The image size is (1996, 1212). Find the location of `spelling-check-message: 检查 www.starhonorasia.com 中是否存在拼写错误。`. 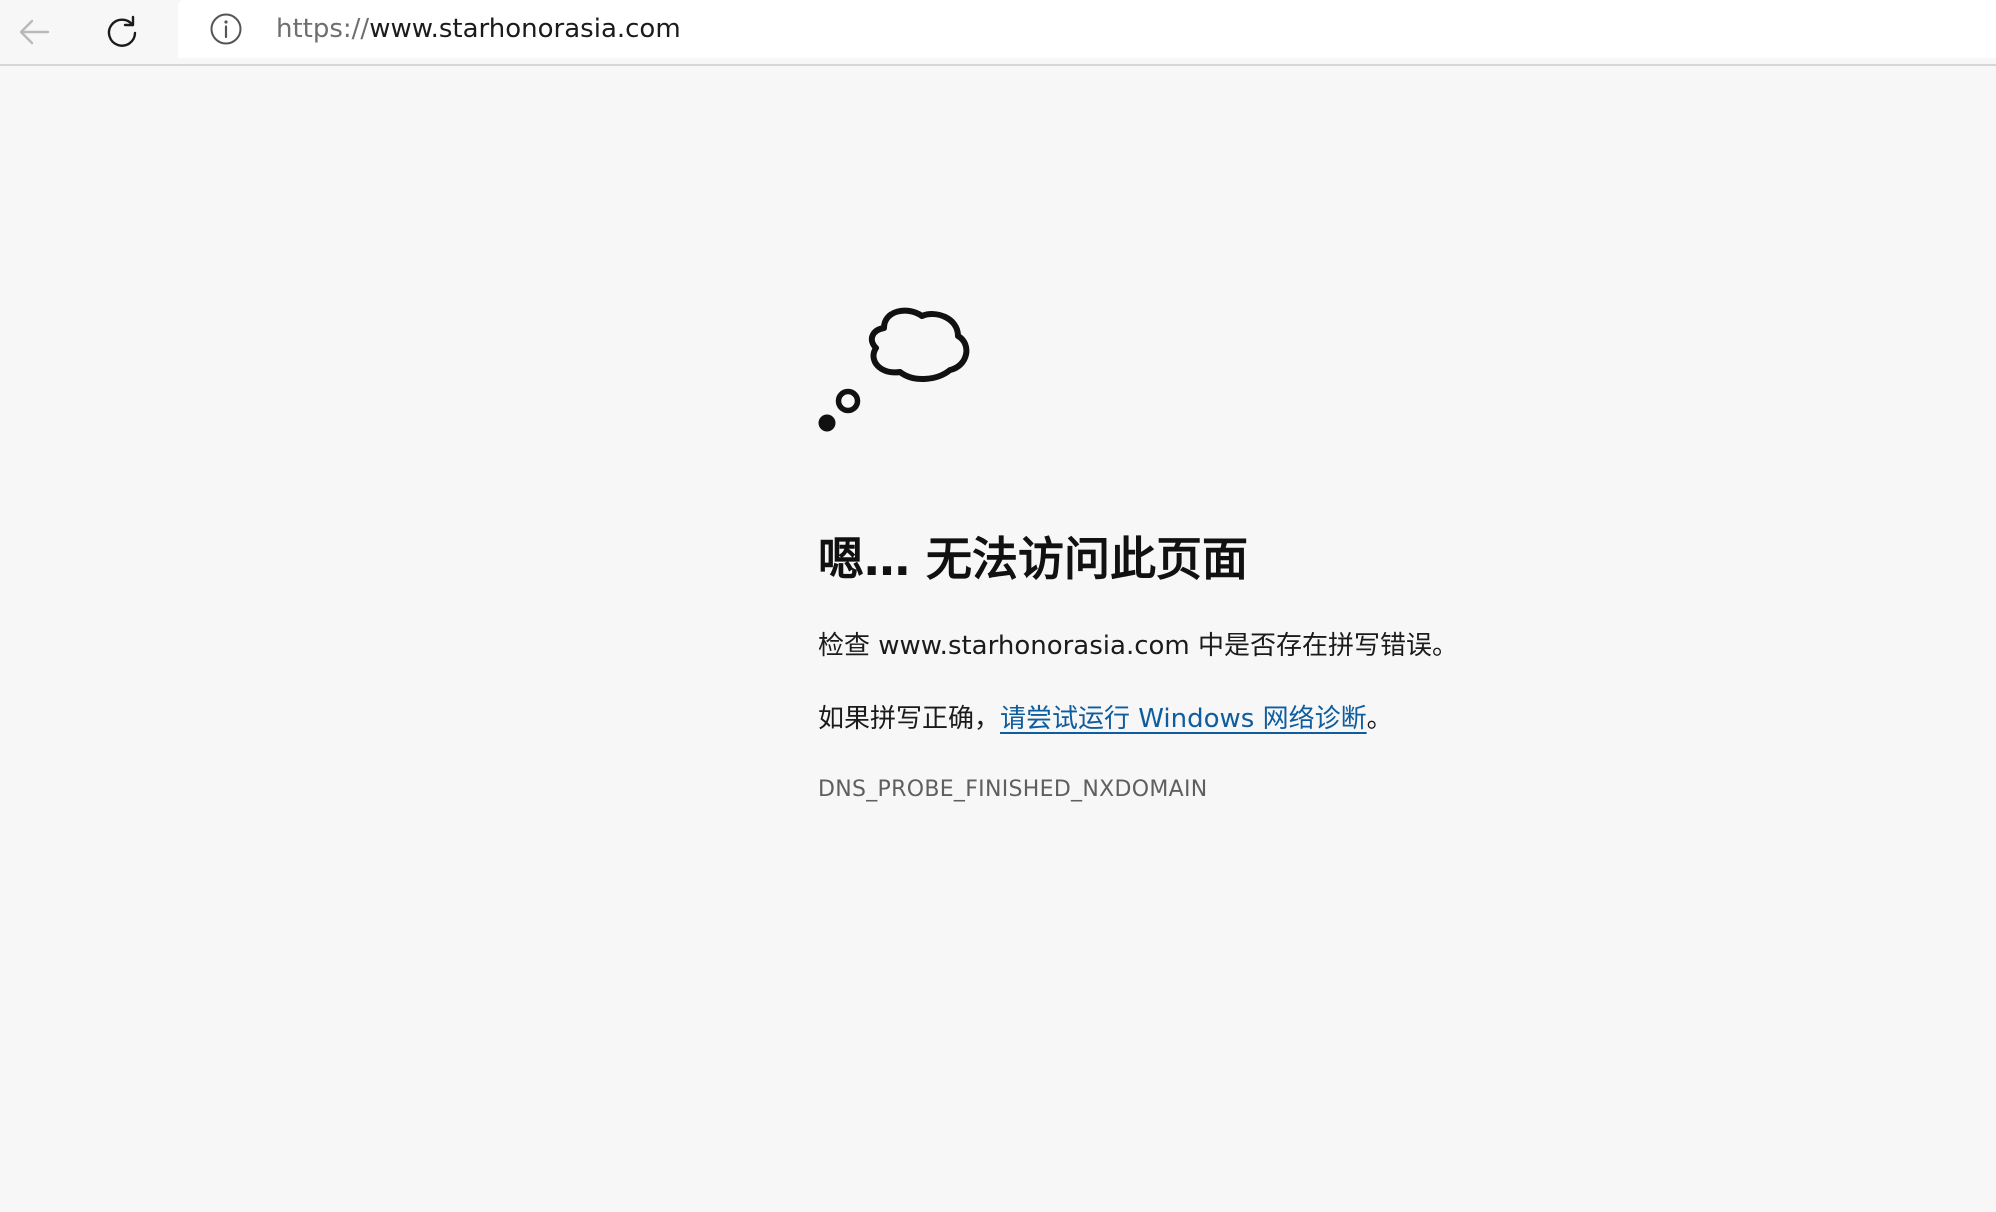

spelling-check-message: 检查 www.starhonorasia.com 中是否存在拼写错误。 is located at coordinates (1268, 646).